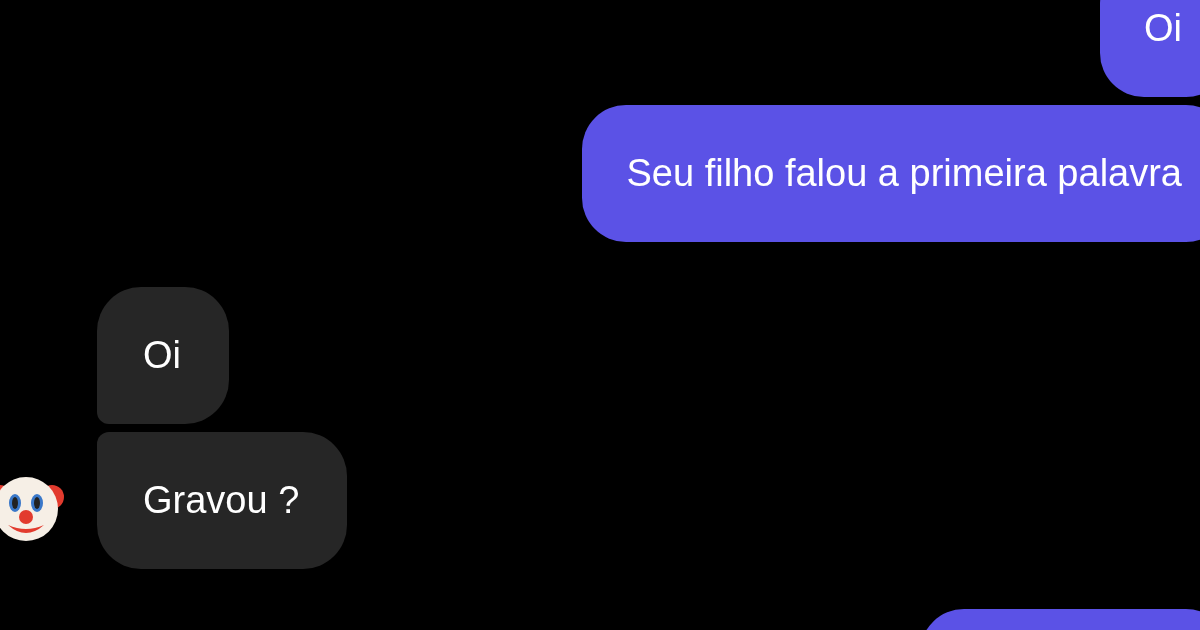 This screenshot has width=1200, height=630. I want to click on message-bubble: Gravou ?, so click(222, 500).